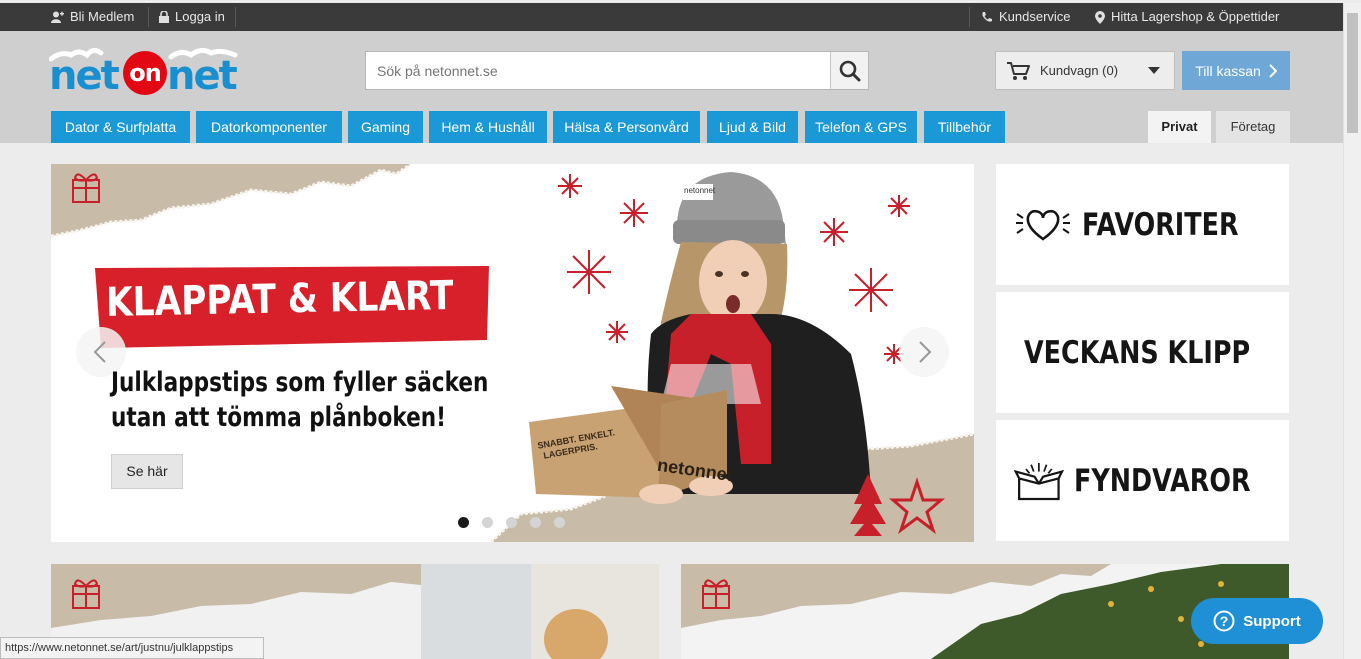 The image size is (1361, 659). I want to click on nav-tillbehor: Tillbehör, so click(964, 127).